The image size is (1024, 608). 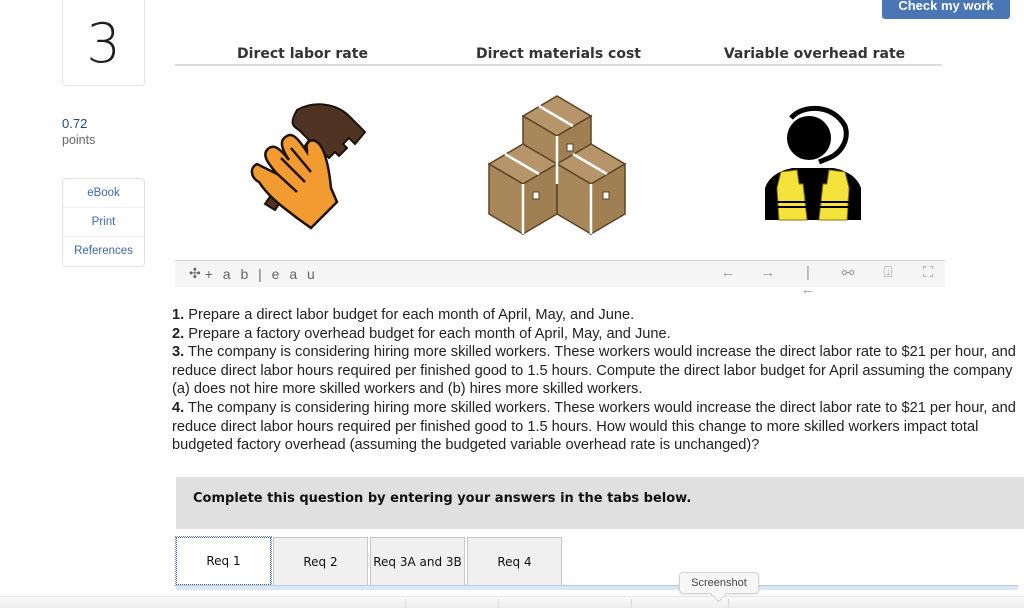 I want to click on tableau-toolbar: ✣ + a b | e a u ← → |← ⚯ ⍗ ⛶, so click(x=560, y=279).